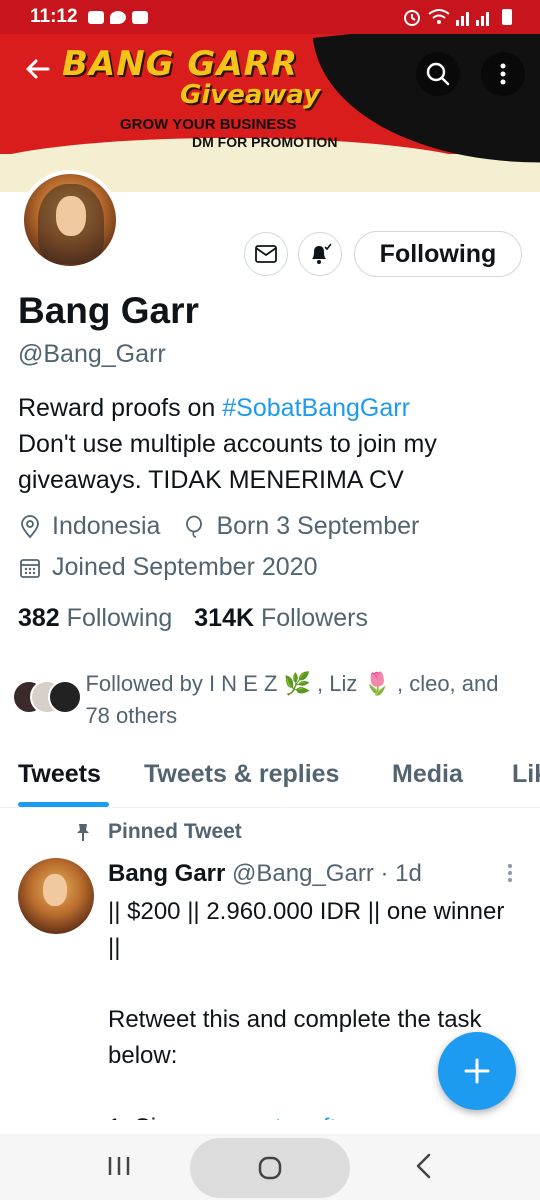 This screenshot has height=1200, width=540. I want to click on search-icon, so click(438, 74).